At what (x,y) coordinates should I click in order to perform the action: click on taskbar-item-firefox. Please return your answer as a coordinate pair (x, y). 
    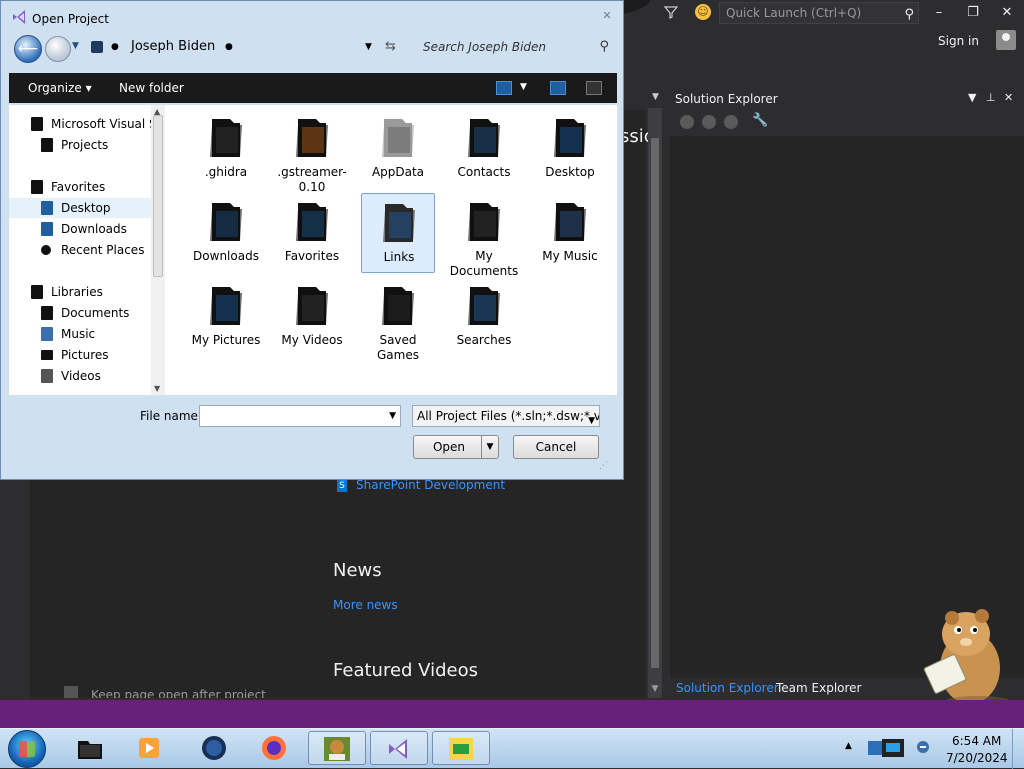
    Looking at the image, I should click on (274, 748).